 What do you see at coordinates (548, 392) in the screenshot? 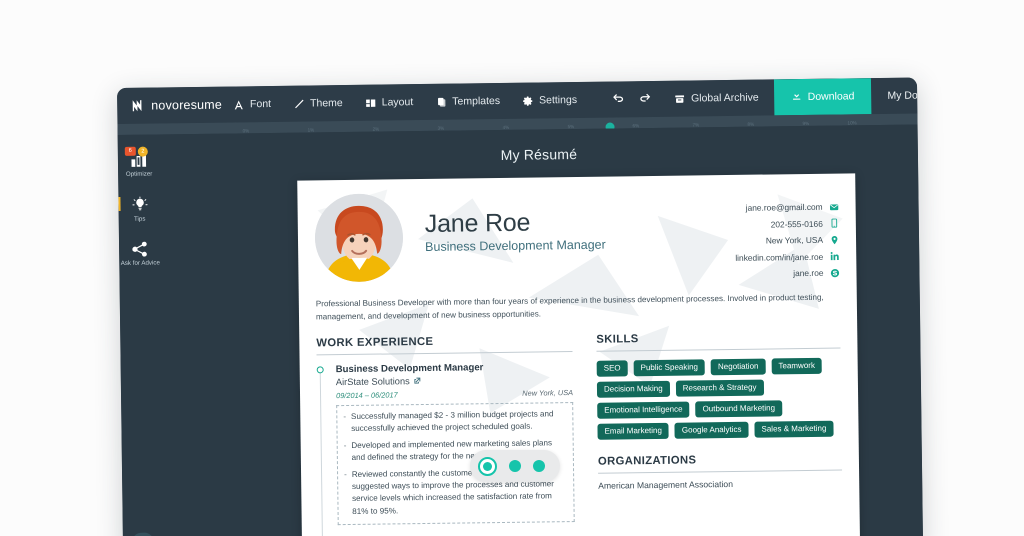
I see `job-location: New York, USA` at bounding box center [548, 392].